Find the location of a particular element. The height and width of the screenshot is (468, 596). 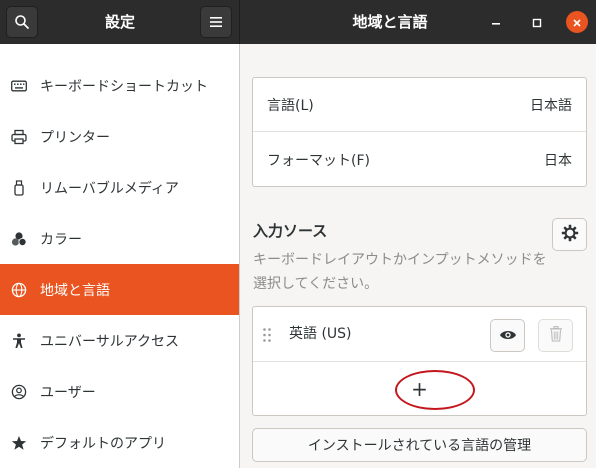

search-button is located at coordinates (22, 22).